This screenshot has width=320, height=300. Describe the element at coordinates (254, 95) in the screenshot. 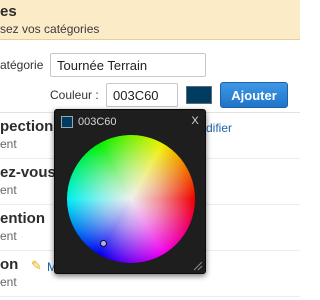

I see `add-category-button: Ajouter` at that location.